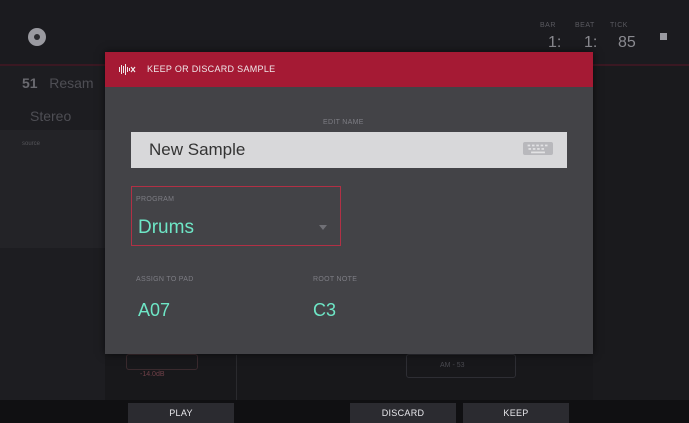 The width and height of the screenshot is (689, 423). I want to click on background-right-panel, so click(641, 233).